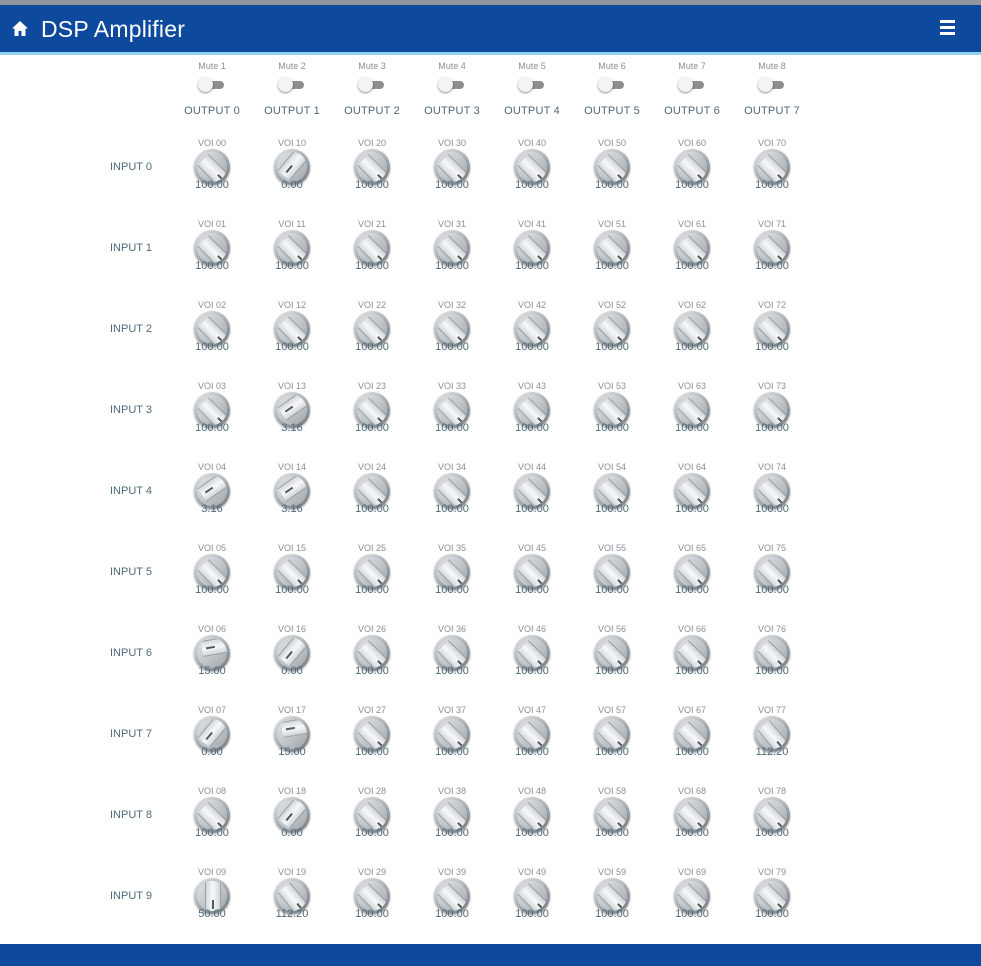  Describe the element at coordinates (291, 143) in the screenshot. I see `knob-label: VOI 10` at that location.